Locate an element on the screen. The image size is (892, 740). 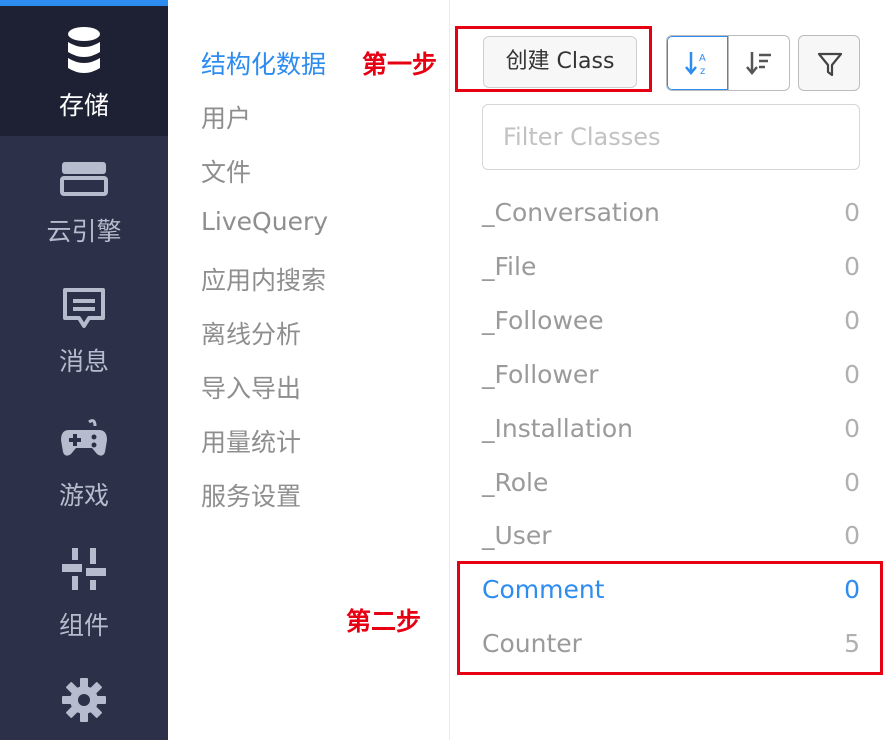
step2-highlight-box is located at coordinates (670, 618).